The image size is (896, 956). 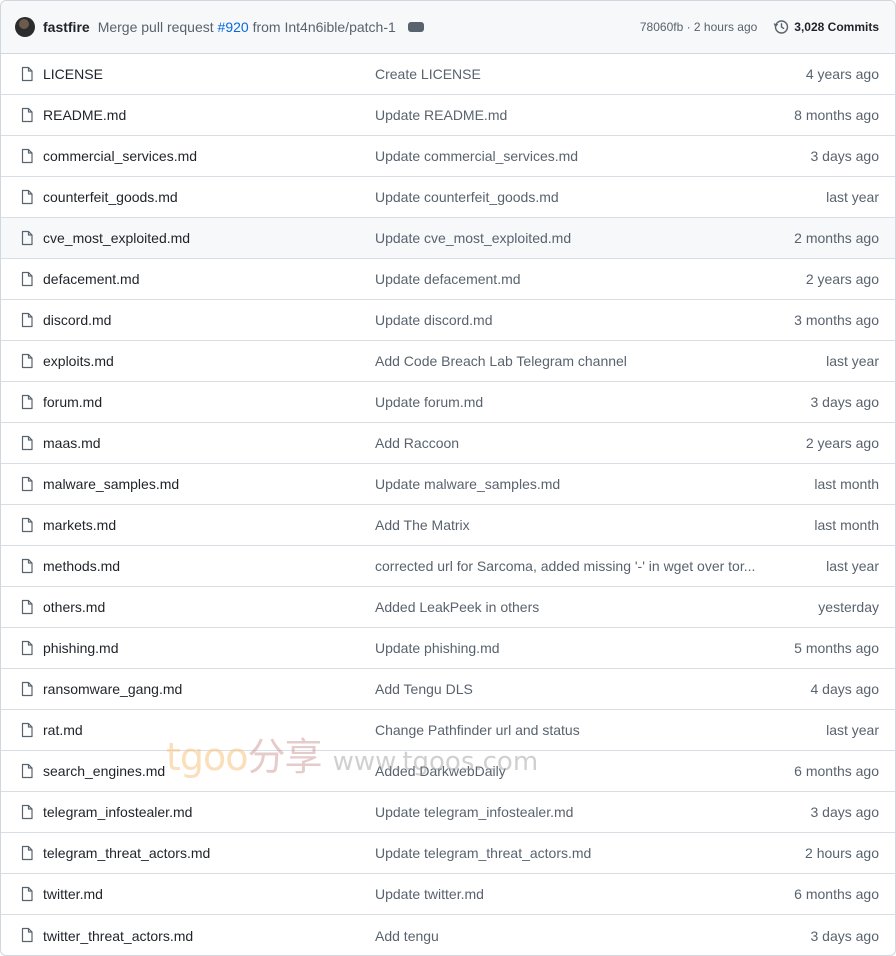 What do you see at coordinates (118, 936) in the screenshot?
I see `file-name-link: twitter_threat_actors.md` at bounding box center [118, 936].